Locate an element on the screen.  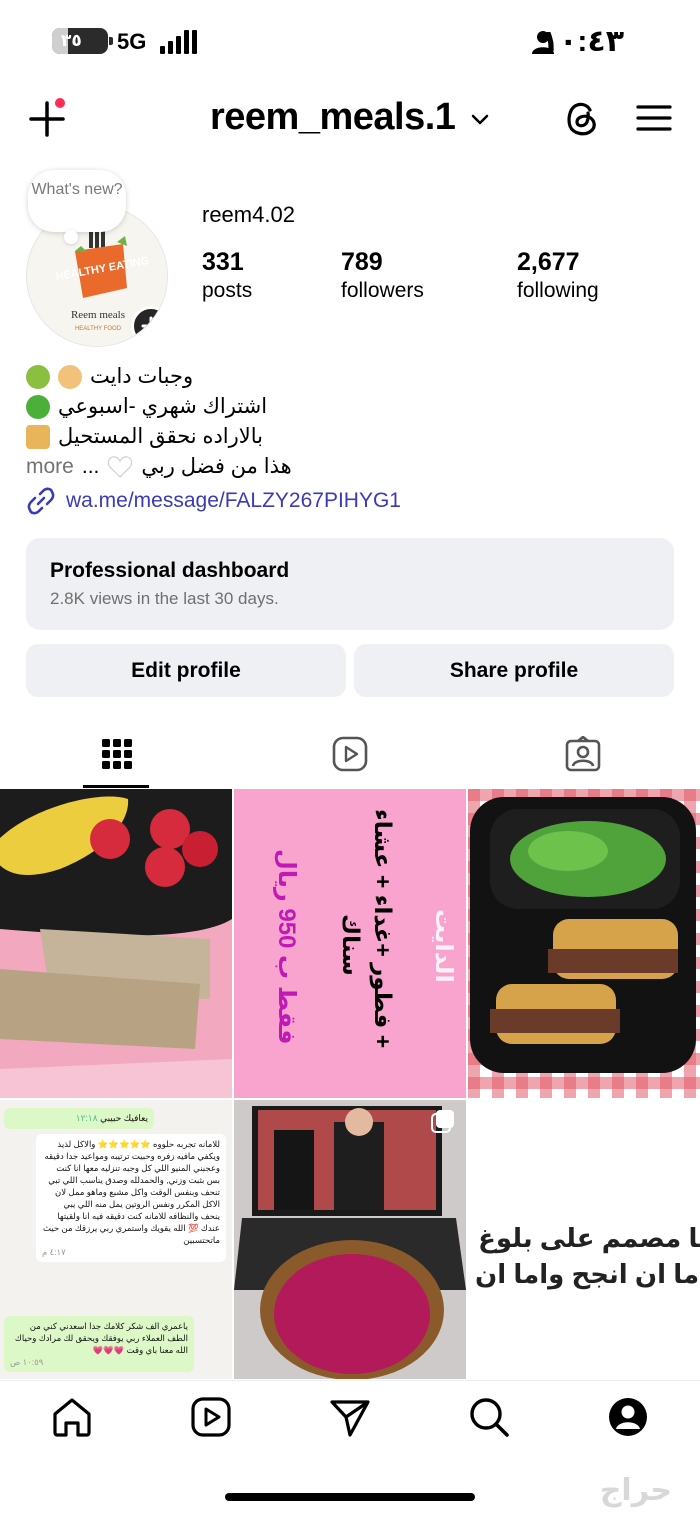
bio-text: هذا من فضل ربي is located at coordinates (216, 466).